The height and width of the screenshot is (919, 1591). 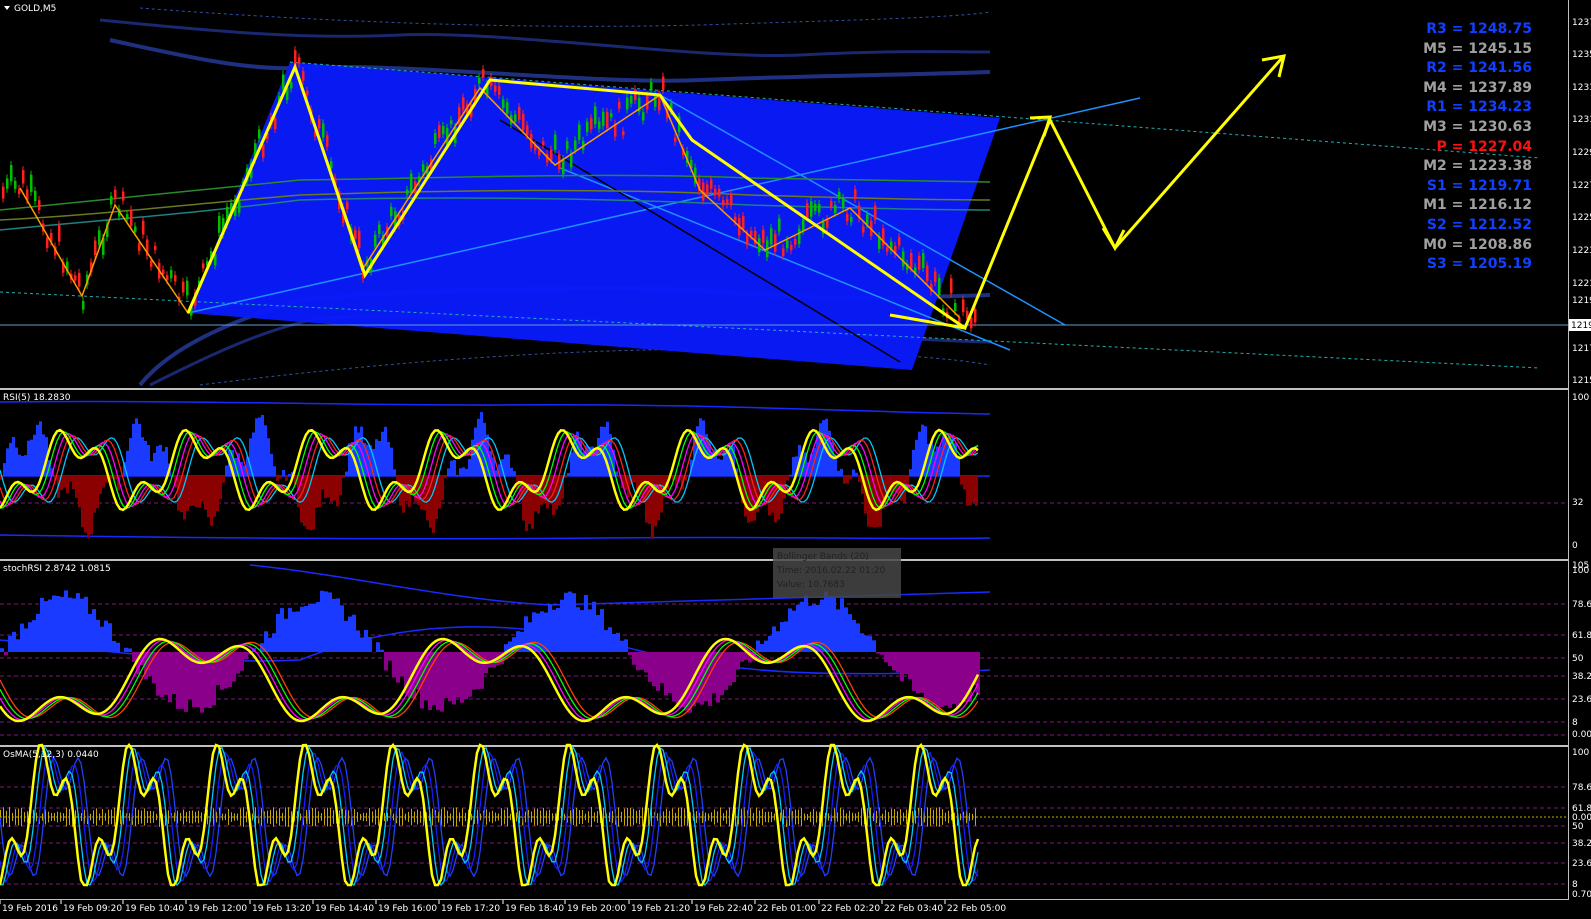 I want to click on axis-tick-label: 78.6, so click(x=1581, y=788).